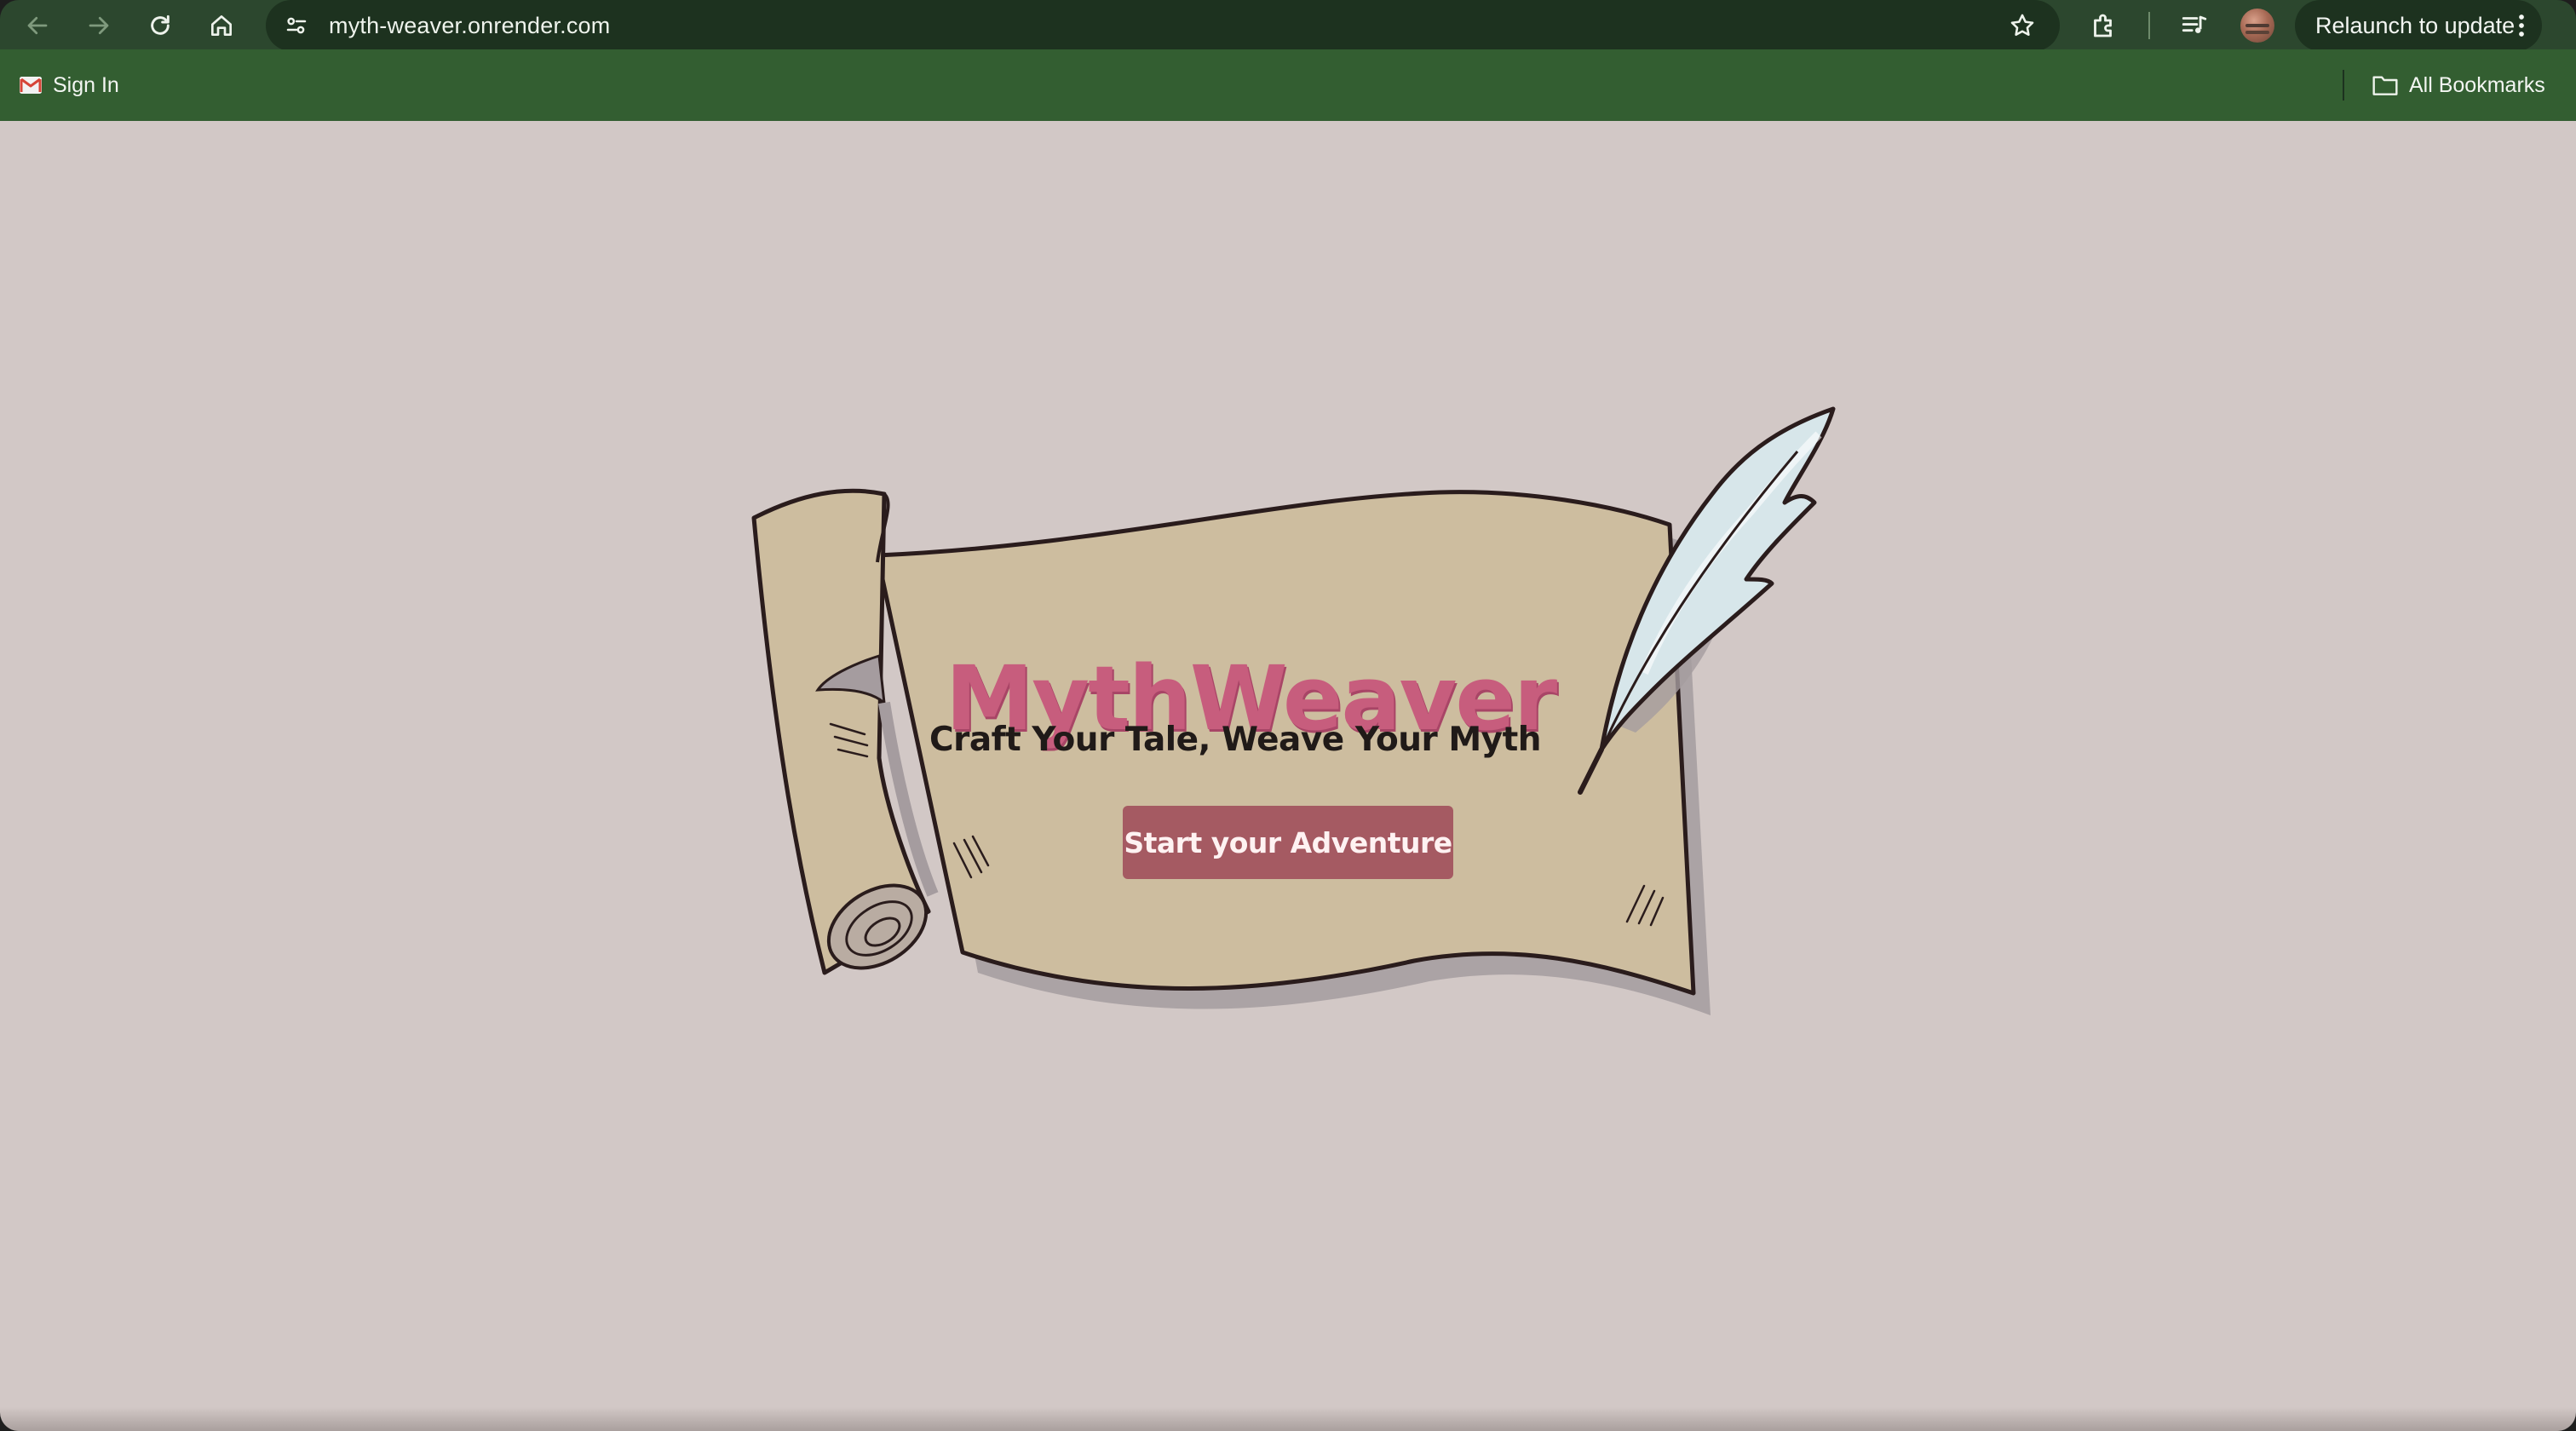 The image size is (2576, 1431). Describe the element at coordinates (2149, 25) in the screenshot. I see `toolbar-divider` at that location.